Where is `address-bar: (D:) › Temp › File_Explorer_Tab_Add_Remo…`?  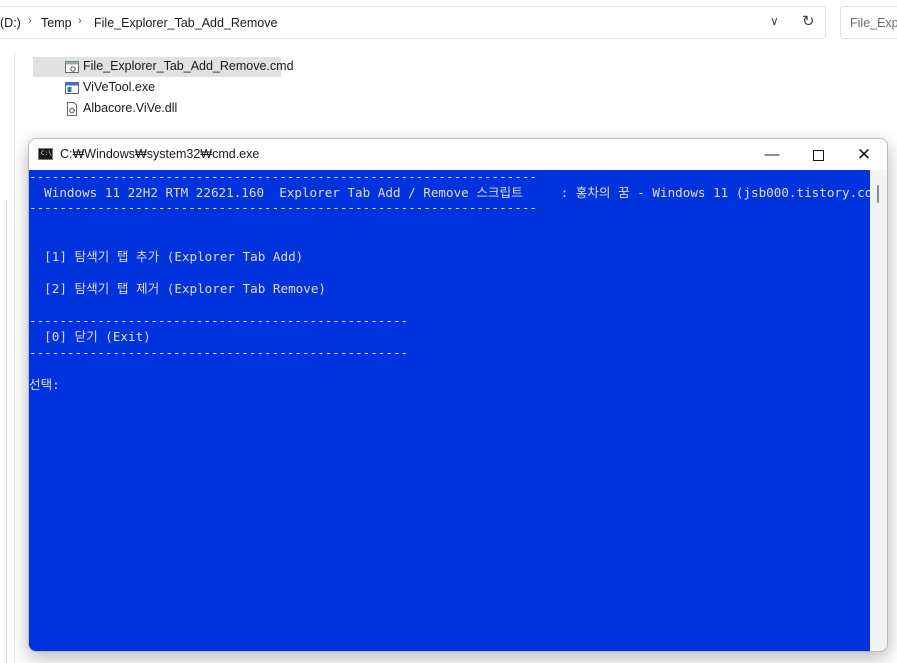
address-bar: (D:) › Temp › File_Explorer_Tab_Add_Remo… is located at coordinates (413, 22).